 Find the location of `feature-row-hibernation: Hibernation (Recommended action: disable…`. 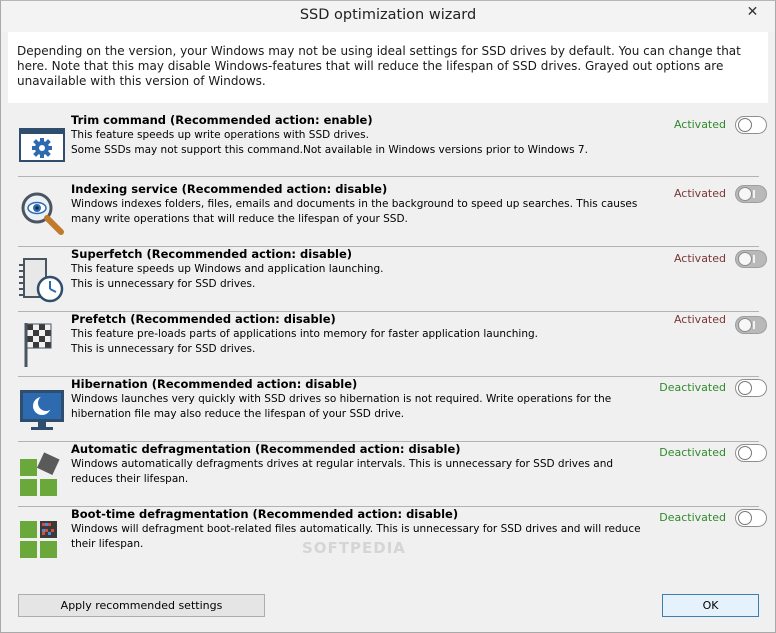

feature-row-hibernation: Hibernation (Recommended action: disable… is located at coordinates (392, 409).